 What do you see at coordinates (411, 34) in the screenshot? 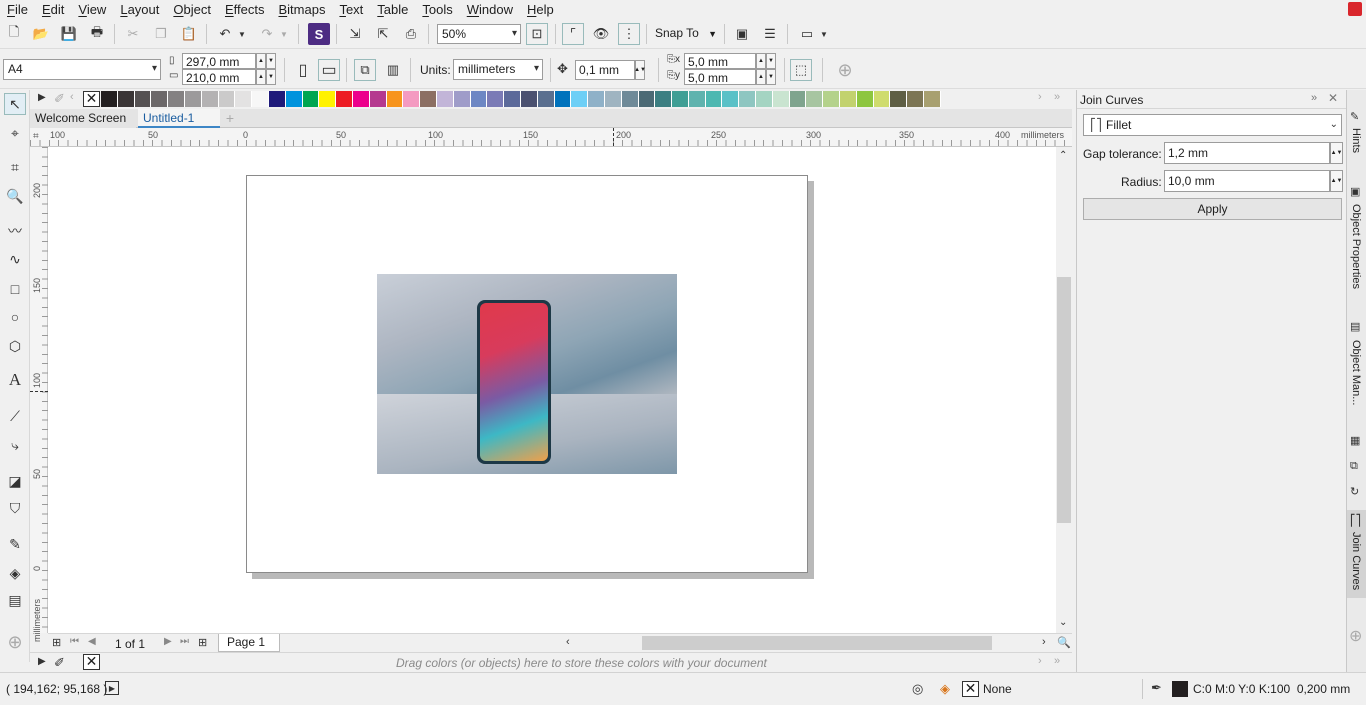
I see `publish-pdf-icon: ⎙` at bounding box center [411, 34].